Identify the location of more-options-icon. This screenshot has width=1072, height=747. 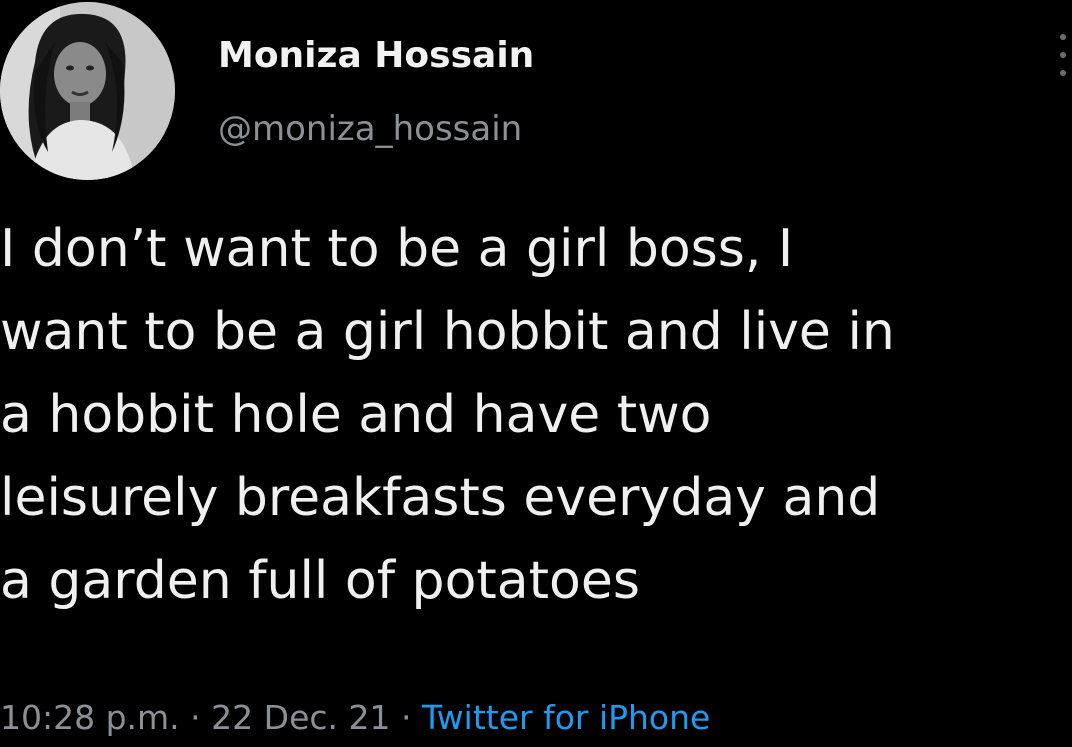
(1062, 55).